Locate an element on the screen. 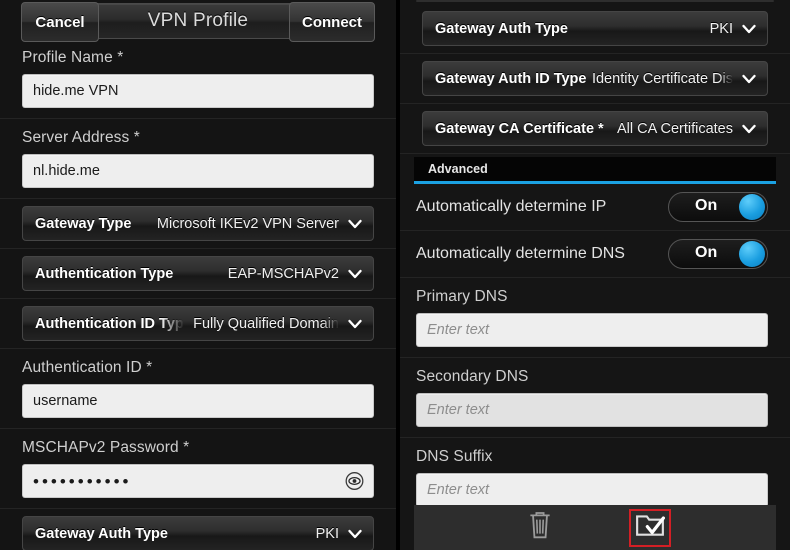  trash-icon is located at coordinates (540, 527).